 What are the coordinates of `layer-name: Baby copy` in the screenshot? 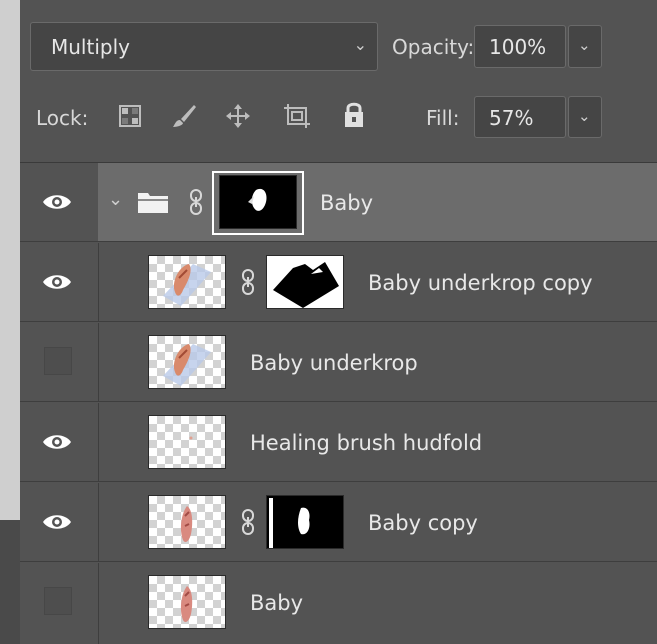 It's located at (423, 523).